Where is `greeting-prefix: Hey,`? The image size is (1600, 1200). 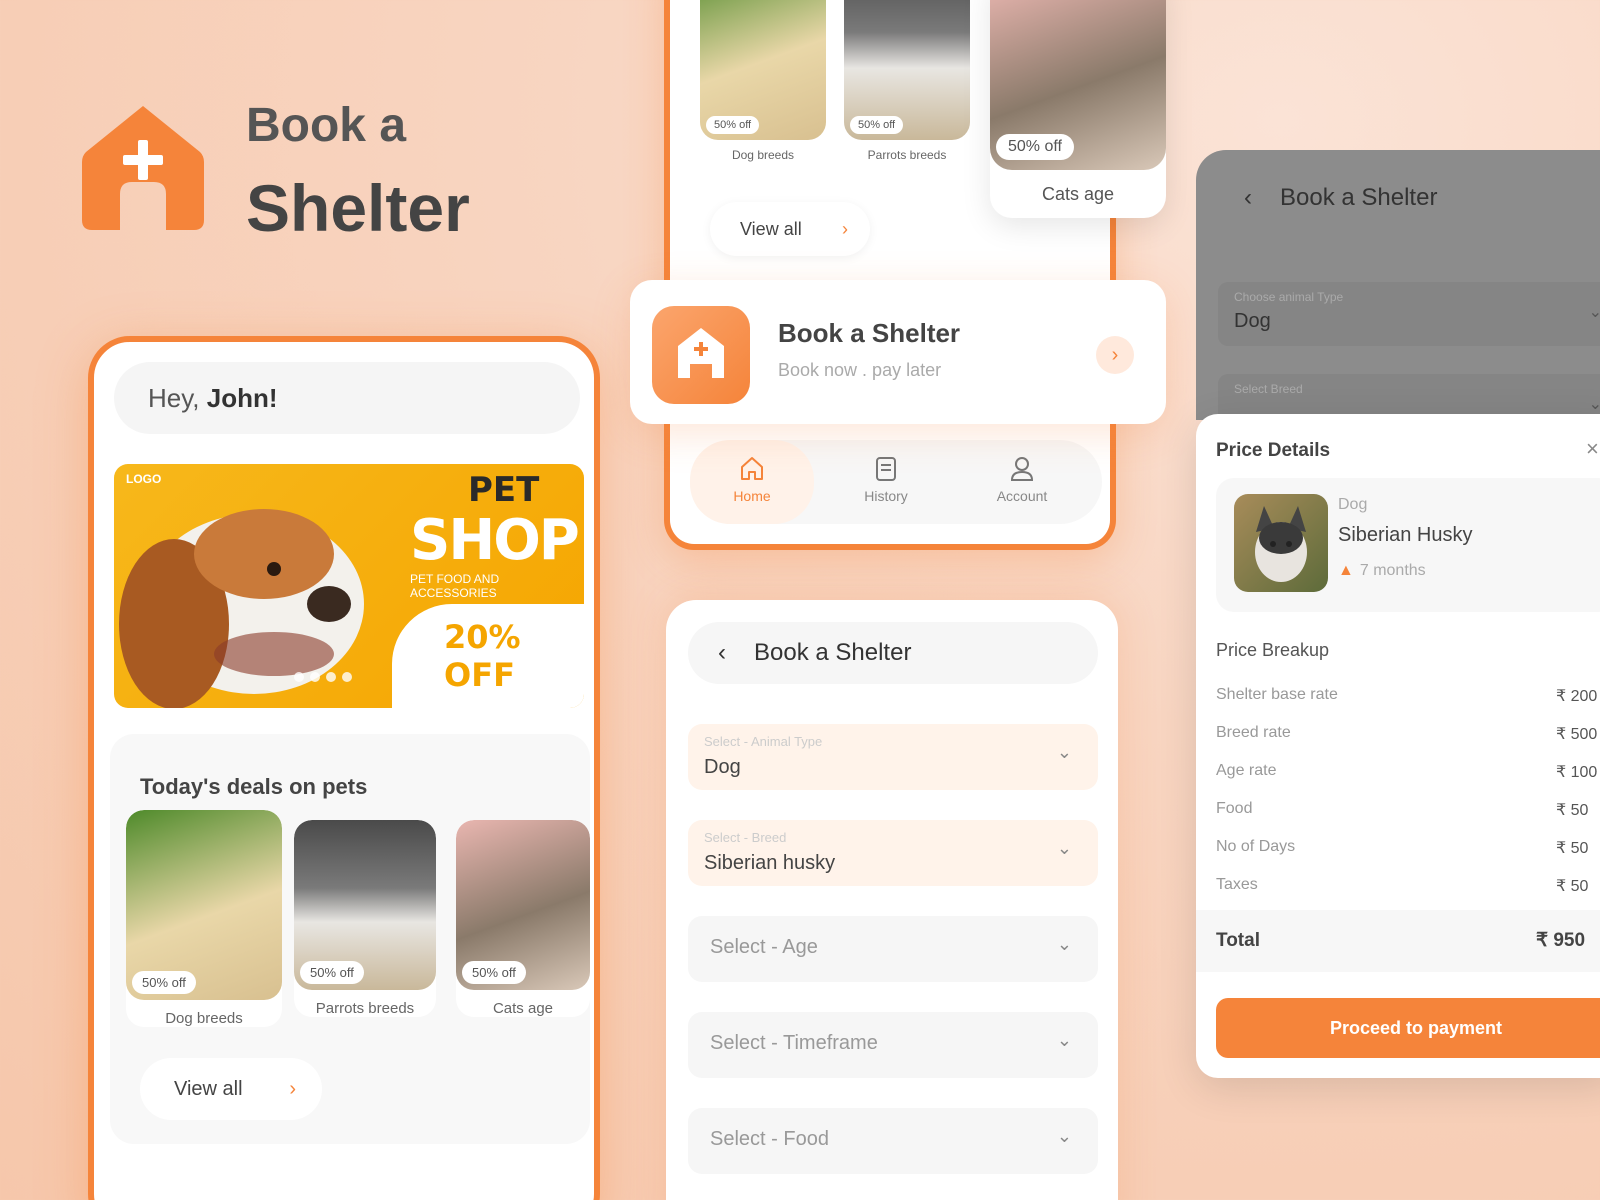
greeting-prefix: Hey, is located at coordinates (177, 398).